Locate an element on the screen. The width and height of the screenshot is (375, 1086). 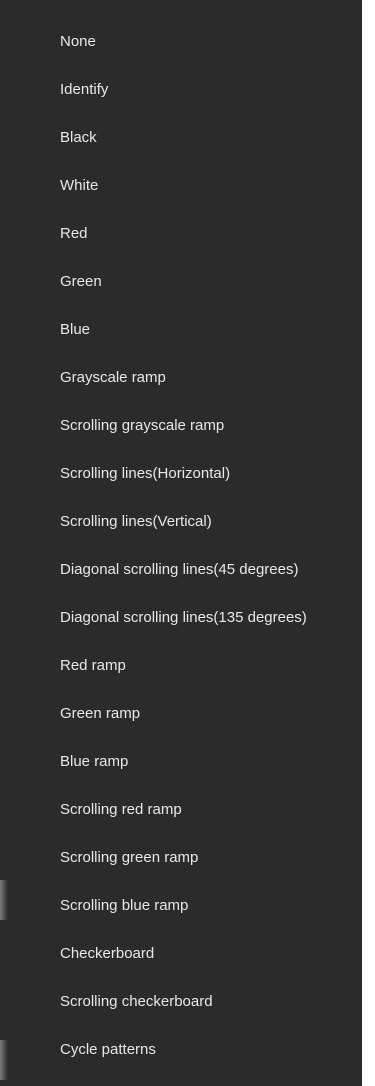
menu-item-black: Black is located at coordinates (201, 138).